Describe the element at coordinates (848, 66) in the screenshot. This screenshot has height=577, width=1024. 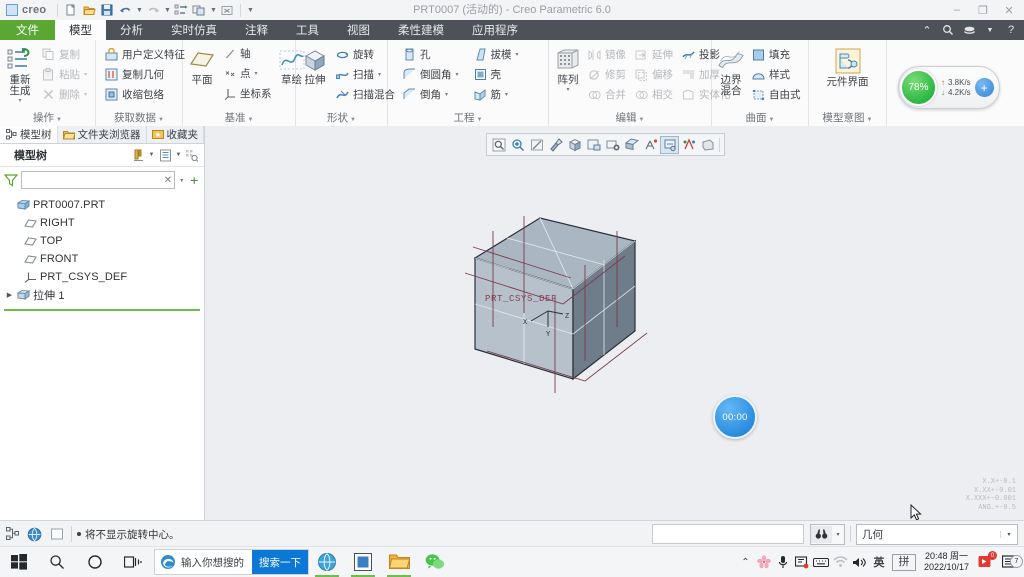
I see `component-interface-button: 元件界面` at that location.